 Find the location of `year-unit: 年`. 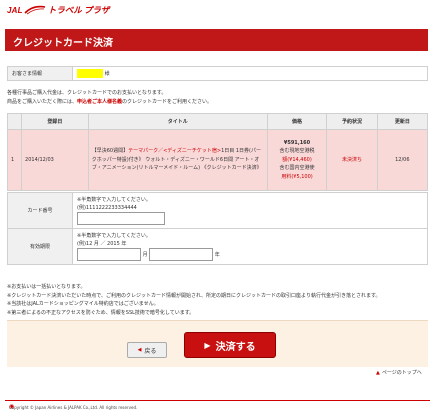

year-unit: 年 is located at coordinates (217, 255).